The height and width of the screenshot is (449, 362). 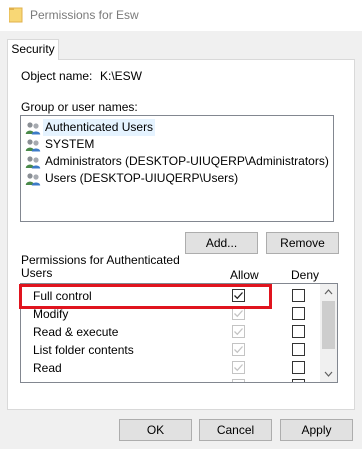 What do you see at coordinates (171, 368) in the screenshot?
I see `perm-row-read: Read` at bounding box center [171, 368].